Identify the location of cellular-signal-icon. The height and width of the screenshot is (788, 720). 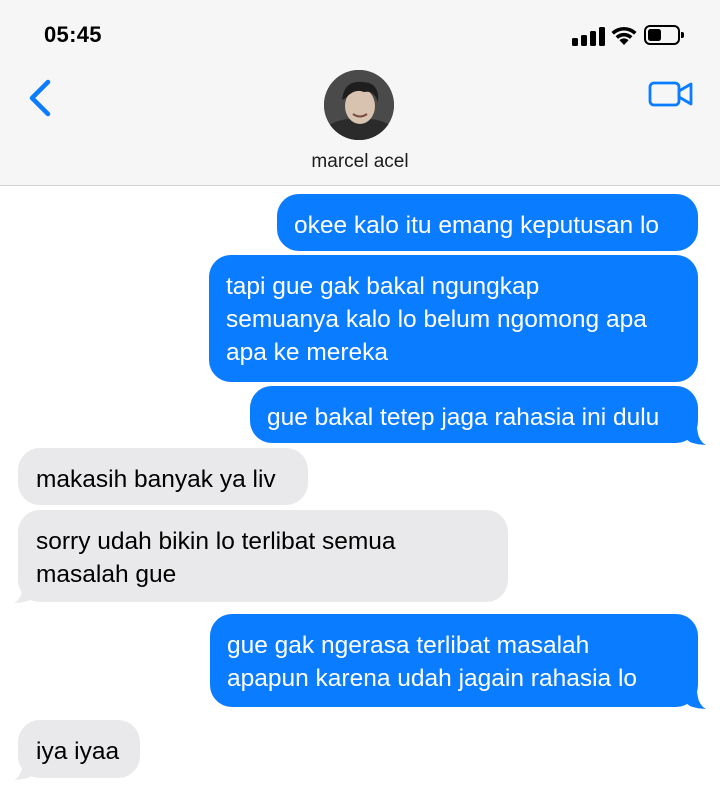
(589, 36).